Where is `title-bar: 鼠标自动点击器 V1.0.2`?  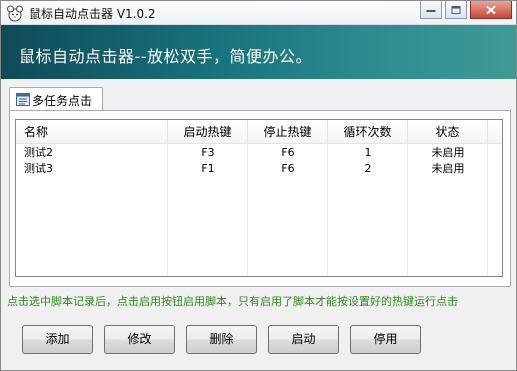
title-bar: 鼠标自动点击器 V1.0.2 is located at coordinates (258, 13).